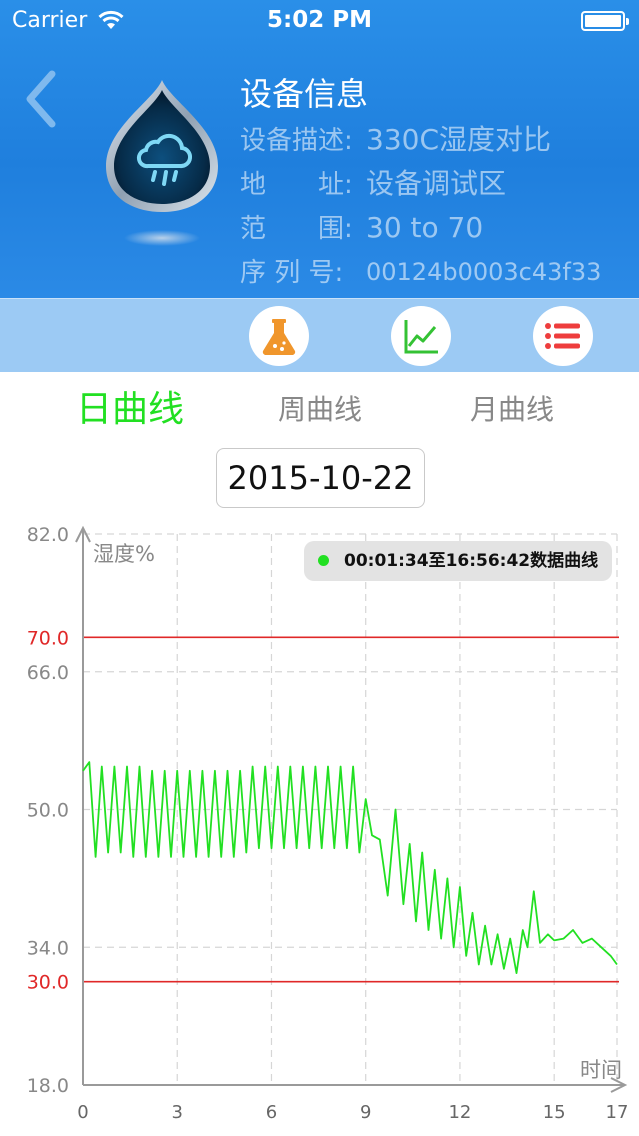 This screenshot has height=1136, width=639. I want to click on x-tick-label: 15, so click(554, 1112).